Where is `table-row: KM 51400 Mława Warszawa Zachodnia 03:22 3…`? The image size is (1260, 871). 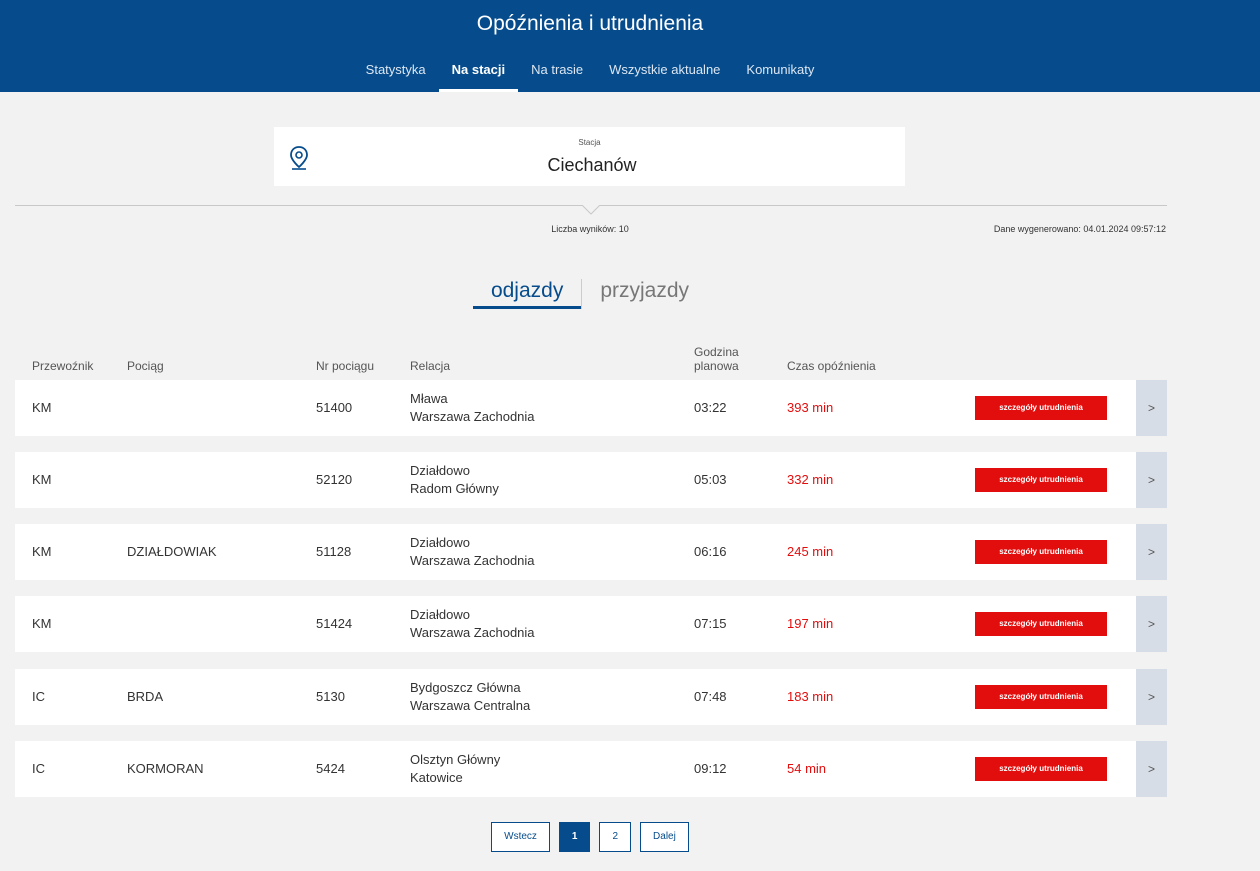
table-row: KM 51400 Mława Warszawa Zachodnia 03:22 3… is located at coordinates (591, 408).